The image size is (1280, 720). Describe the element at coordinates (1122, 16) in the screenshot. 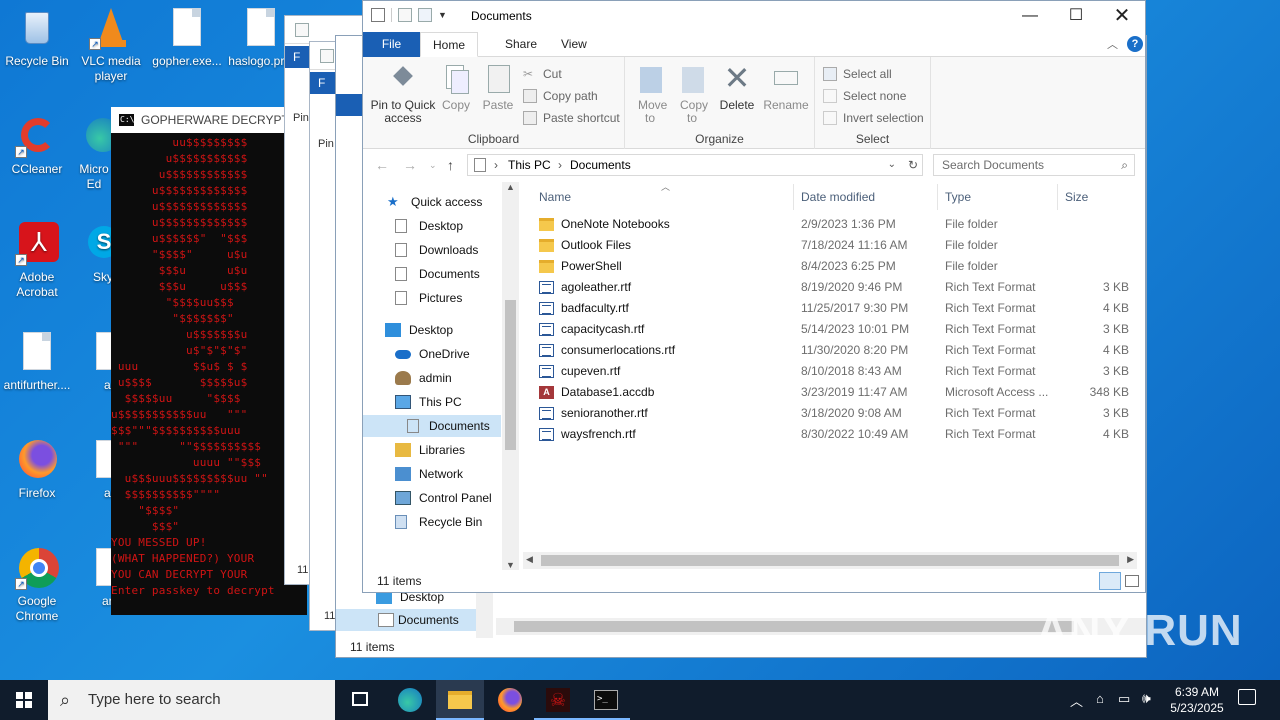

I see `close-button: ✕` at that location.